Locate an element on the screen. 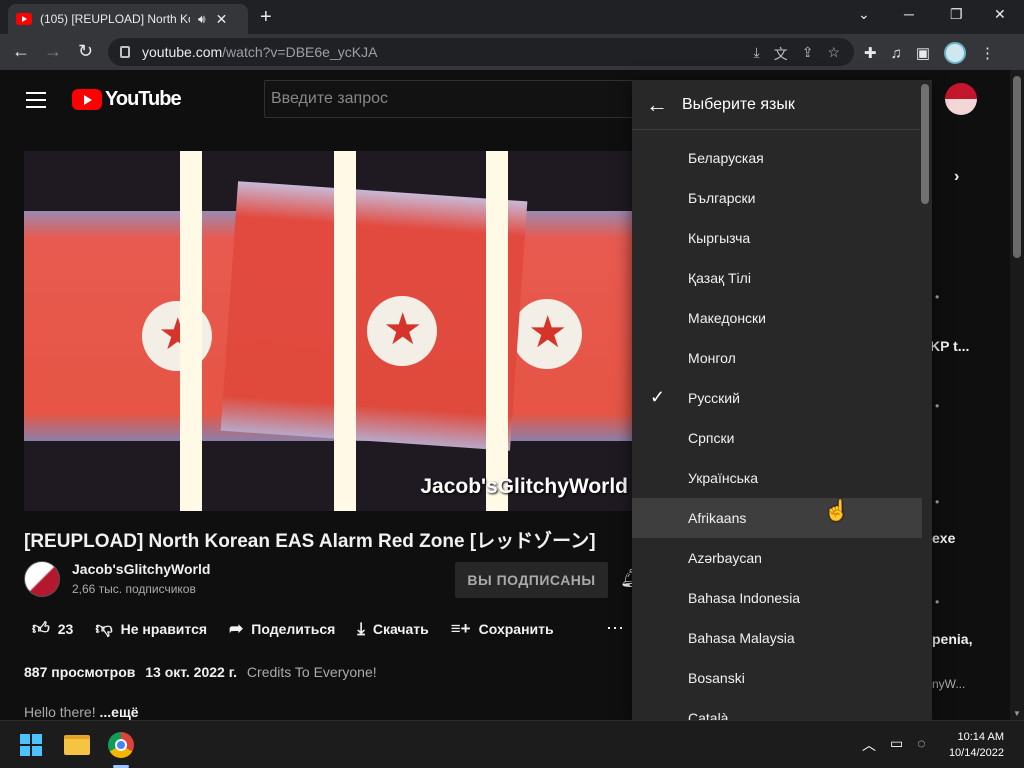 This screenshot has height=768, width=1024. chevron-right-icon: › is located at coordinates (956, 177).